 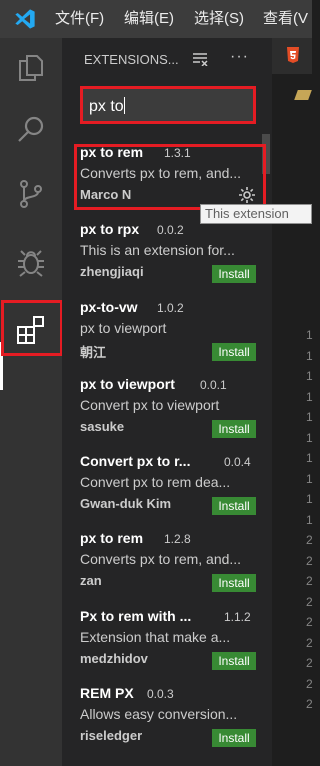 What do you see at coordinates (112, 271) in the screenshot?
I see `extension-publisher: zhengjiaqi` at bounding box center [112, 271].